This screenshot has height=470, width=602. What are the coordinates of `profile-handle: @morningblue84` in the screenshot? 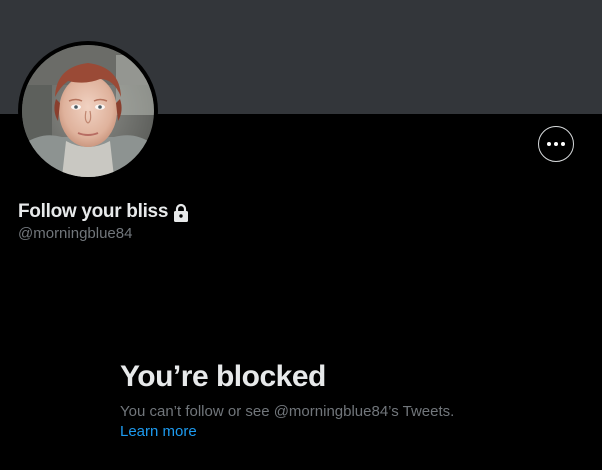 It's located at (75, 233).